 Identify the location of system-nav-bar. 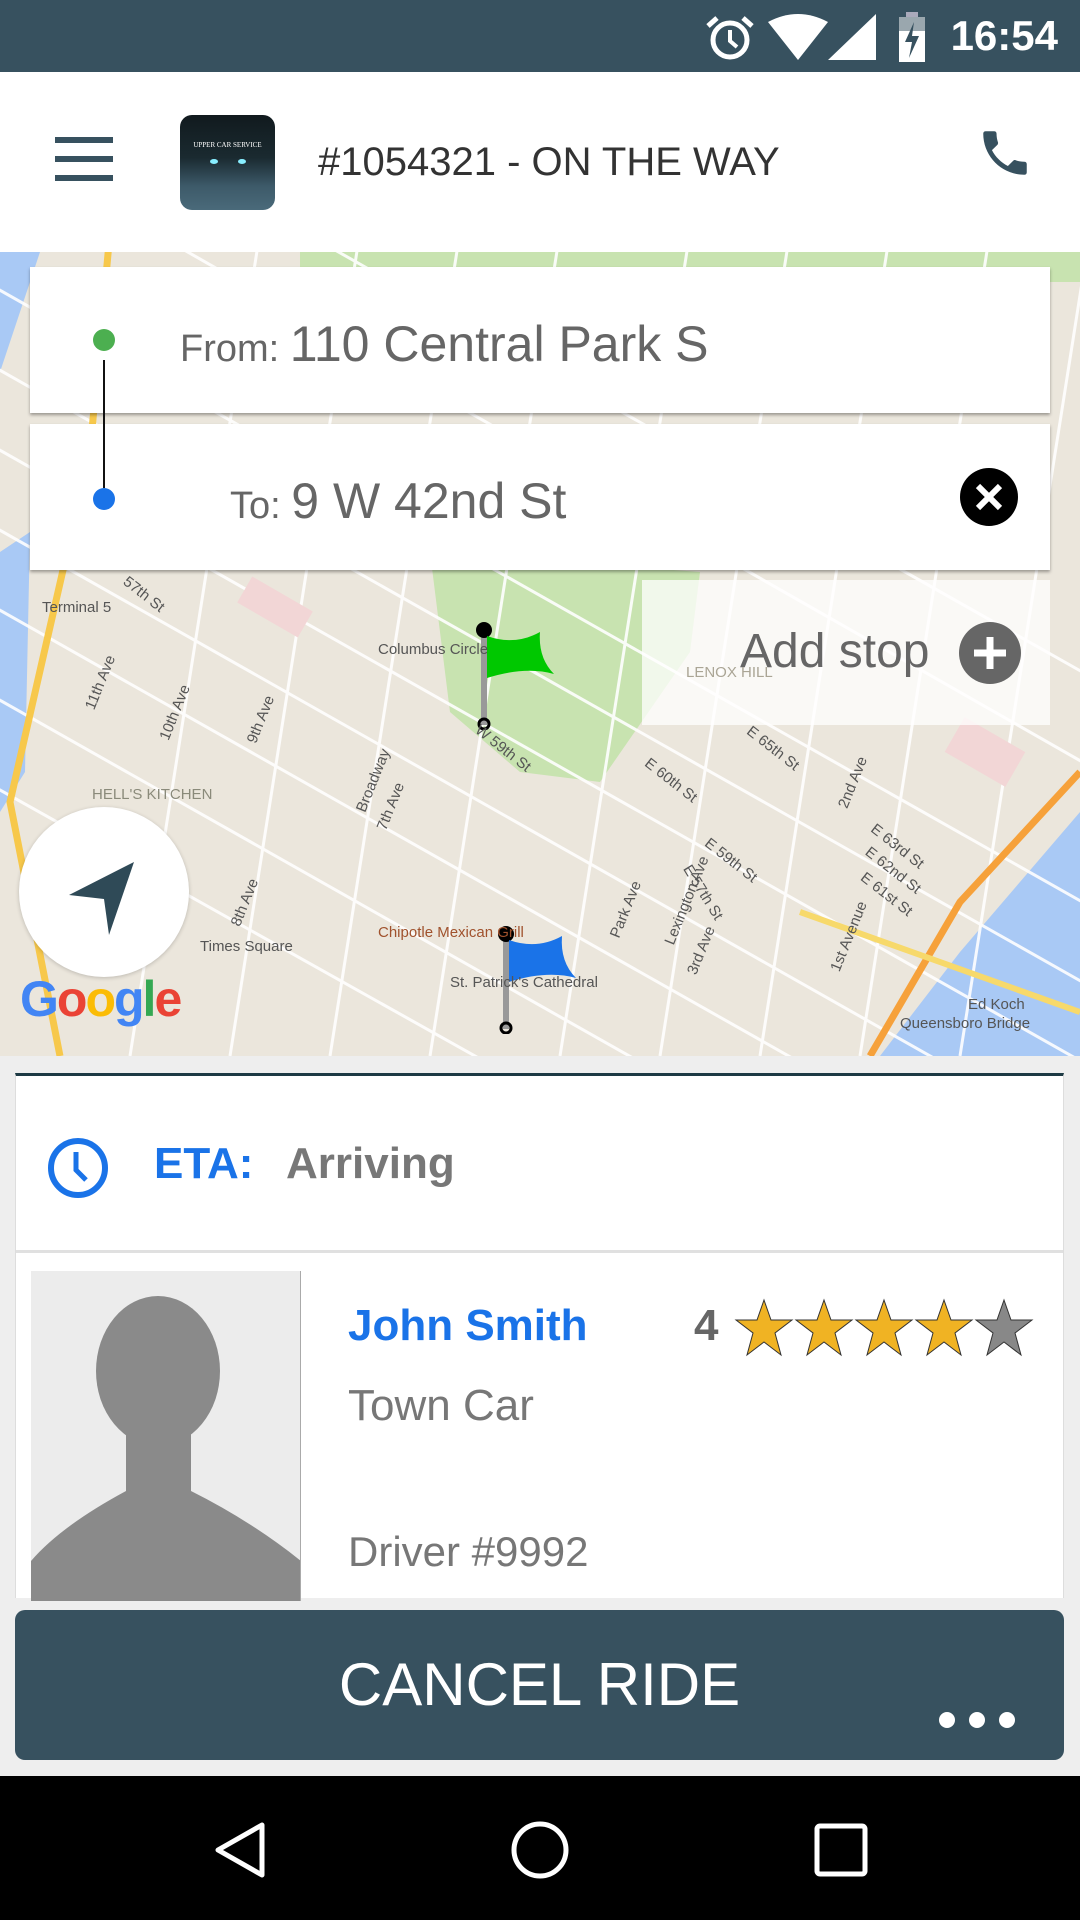
(540, 1848).